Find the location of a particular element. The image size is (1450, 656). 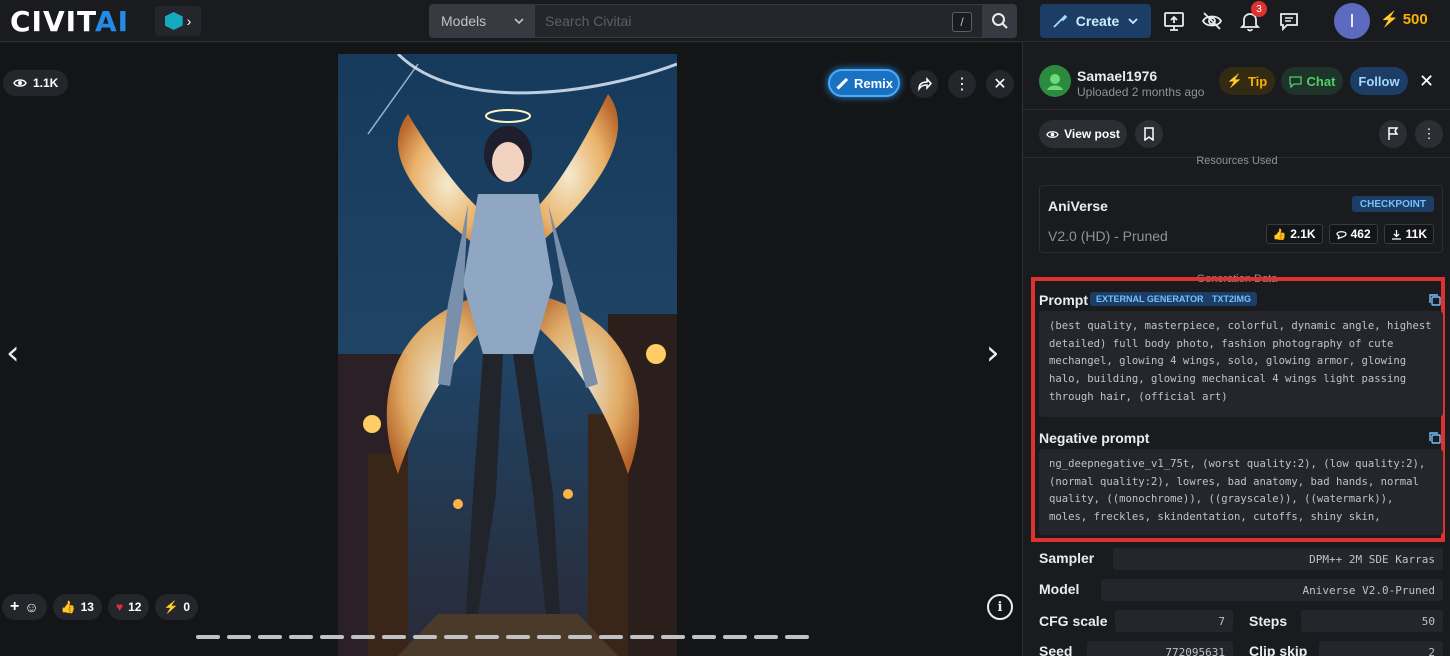

seed-label: Seed is located at coordinates (1056, 649).